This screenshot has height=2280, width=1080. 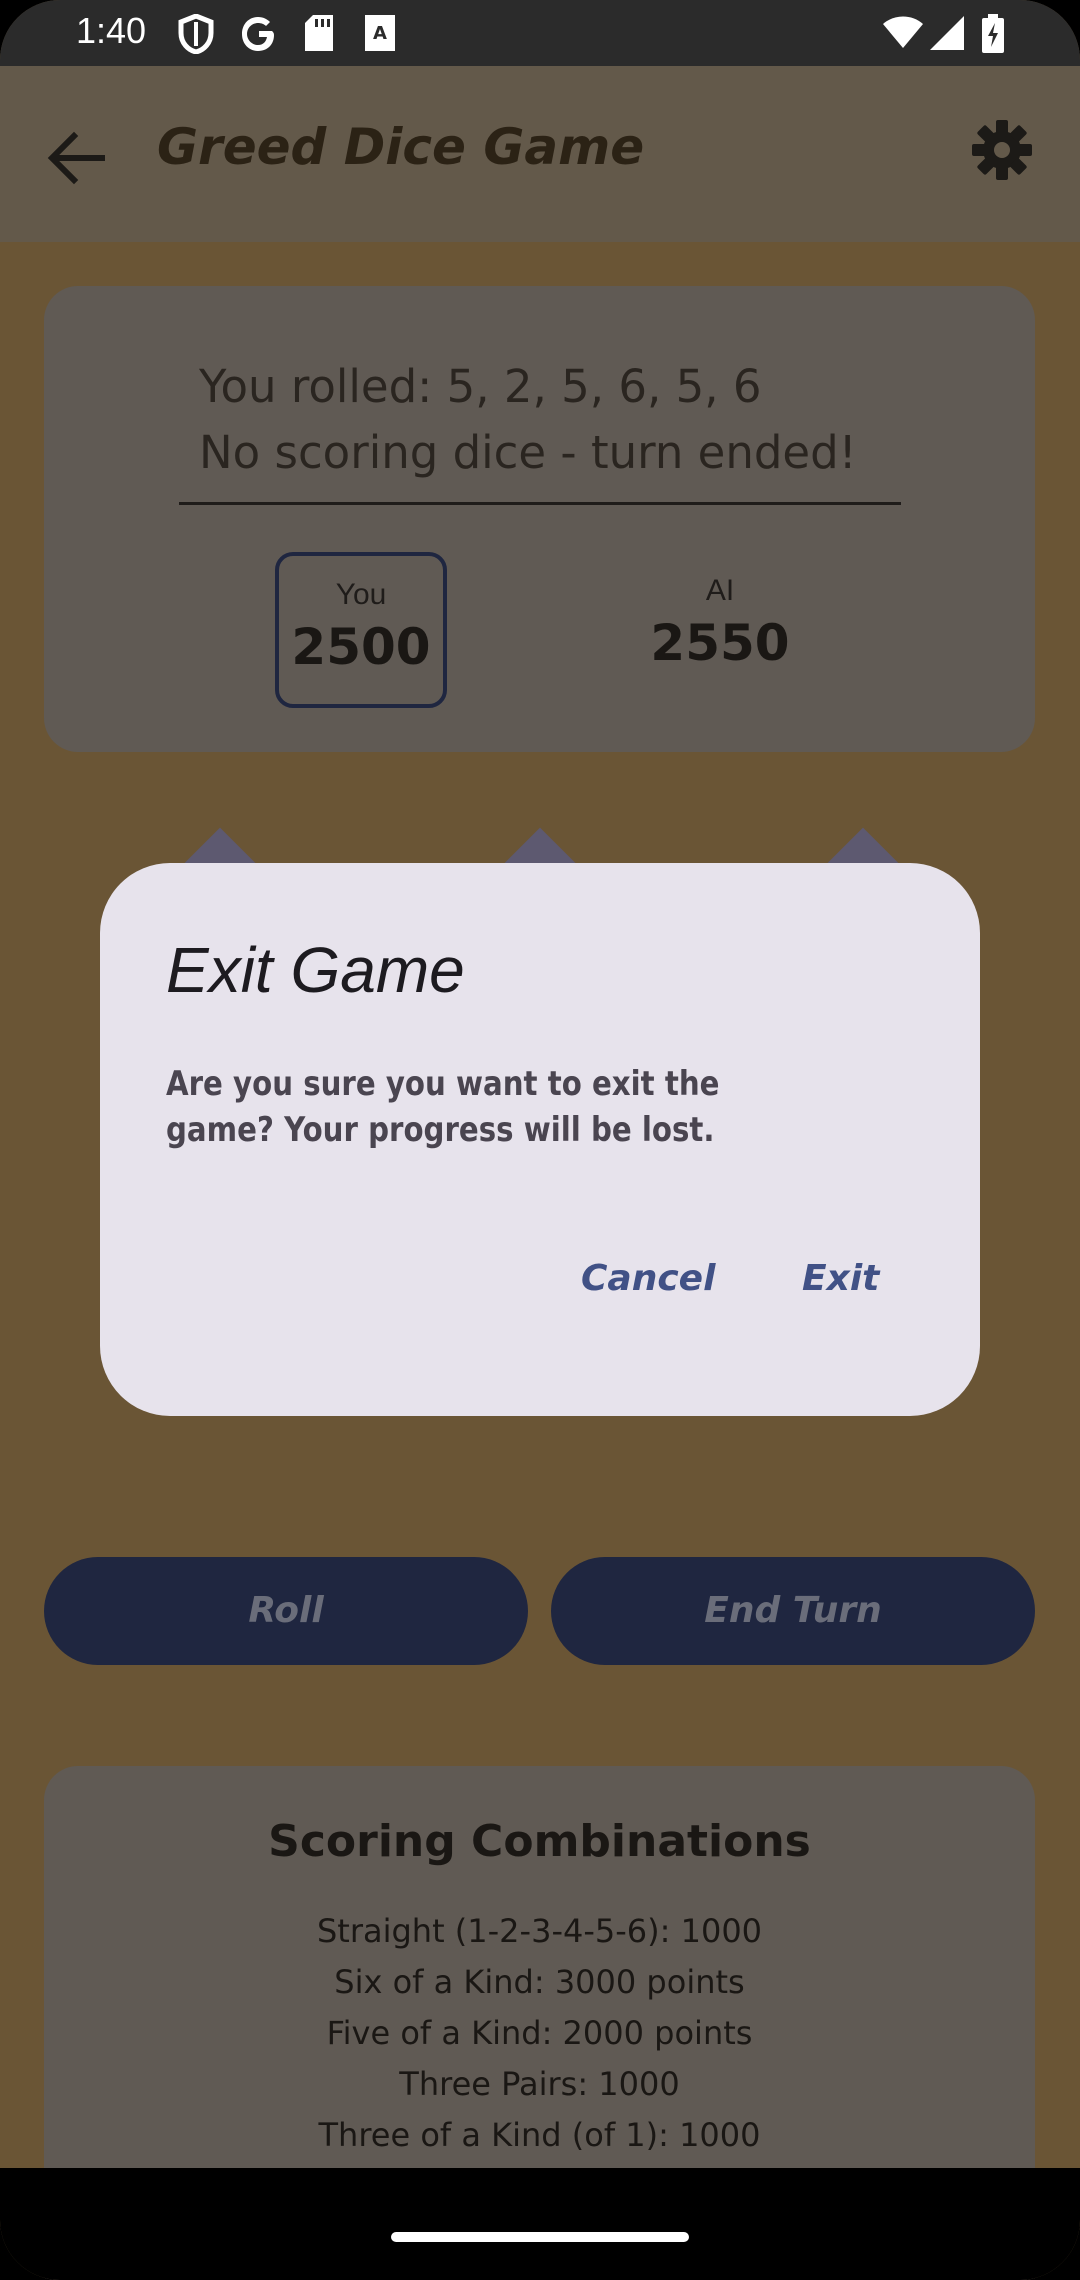 What do you see at coordinates (319, 35) in the screenshot?
I see `sd-card-icon` at bounding box center [319, 35].